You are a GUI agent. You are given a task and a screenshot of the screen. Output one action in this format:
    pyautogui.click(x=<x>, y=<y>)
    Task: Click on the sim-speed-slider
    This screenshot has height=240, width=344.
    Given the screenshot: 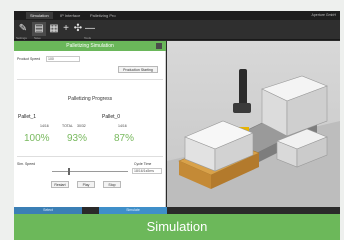 What is the action you would take?
    pyautogui.click(x=90, y=171)
    